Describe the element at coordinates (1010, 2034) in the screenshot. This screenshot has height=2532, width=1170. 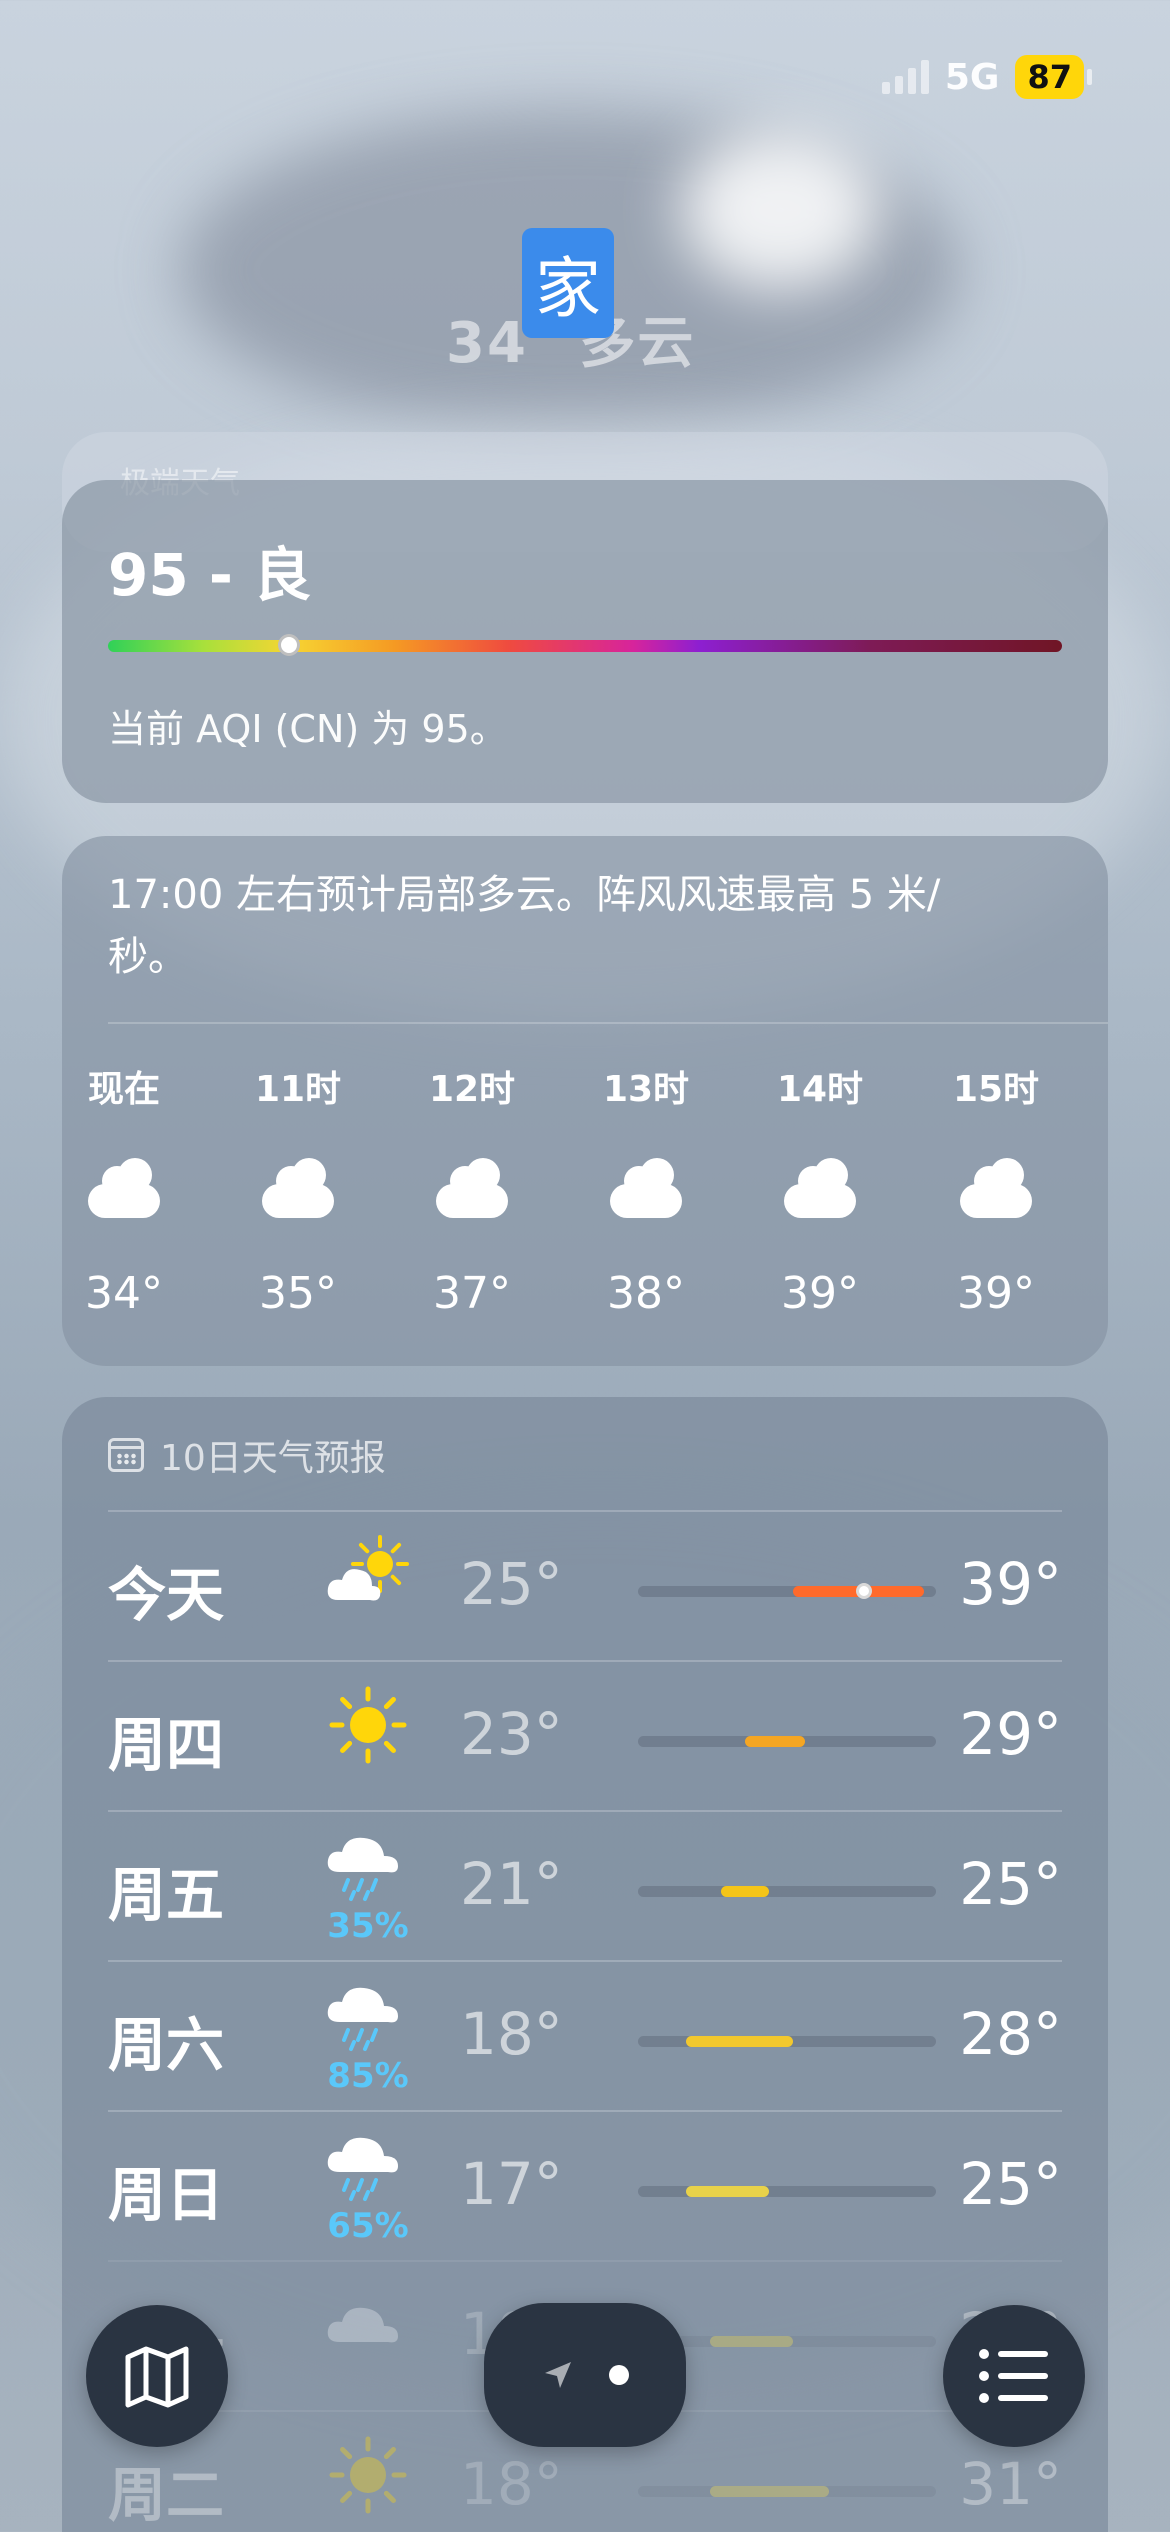
I see `high-temp: 28°` at that location.